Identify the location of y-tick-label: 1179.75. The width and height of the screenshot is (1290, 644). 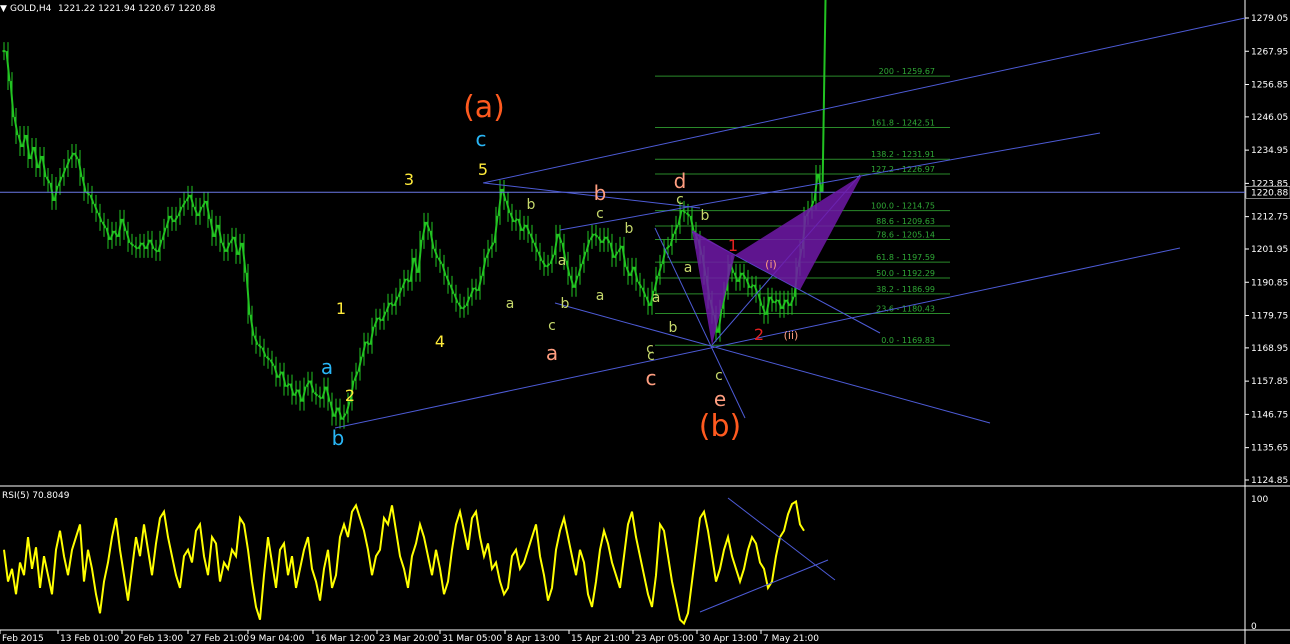
(1269, 317).